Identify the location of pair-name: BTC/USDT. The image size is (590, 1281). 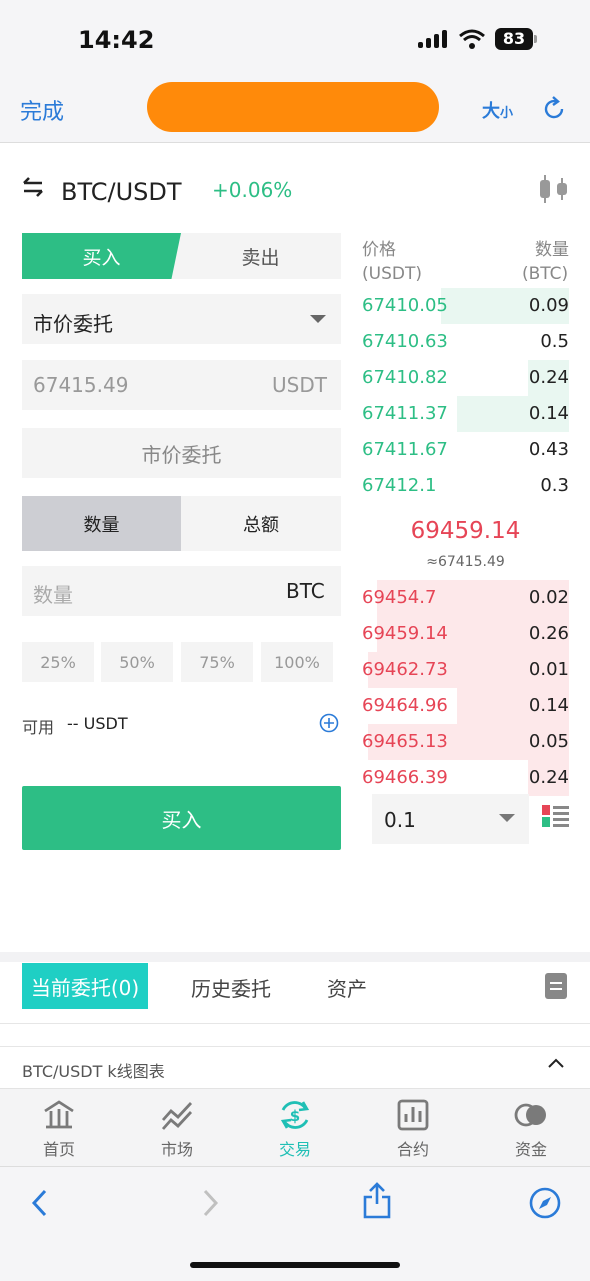
(121, 192).